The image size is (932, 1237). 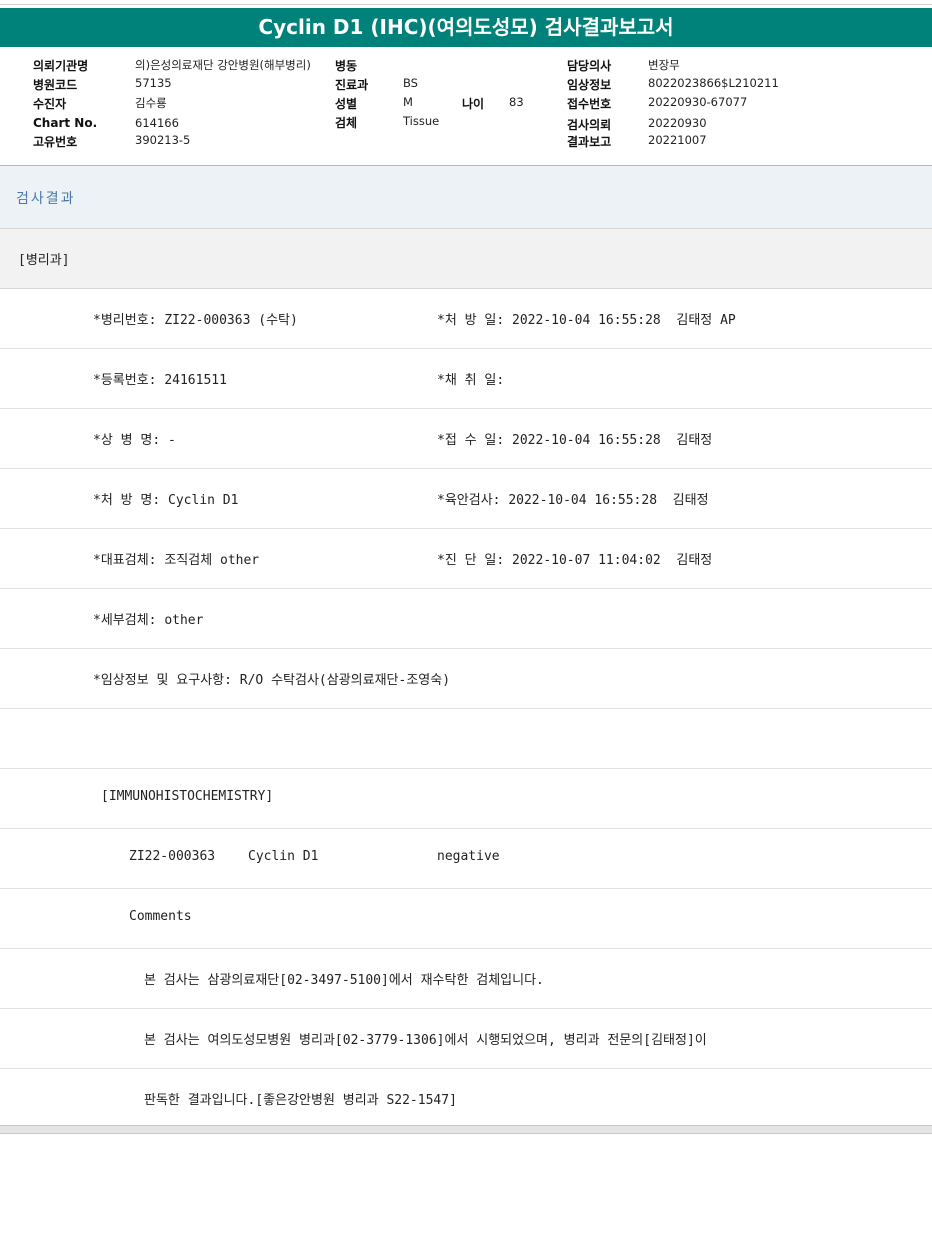 I want to click on age-value: 83, so click(x=516, y=102).